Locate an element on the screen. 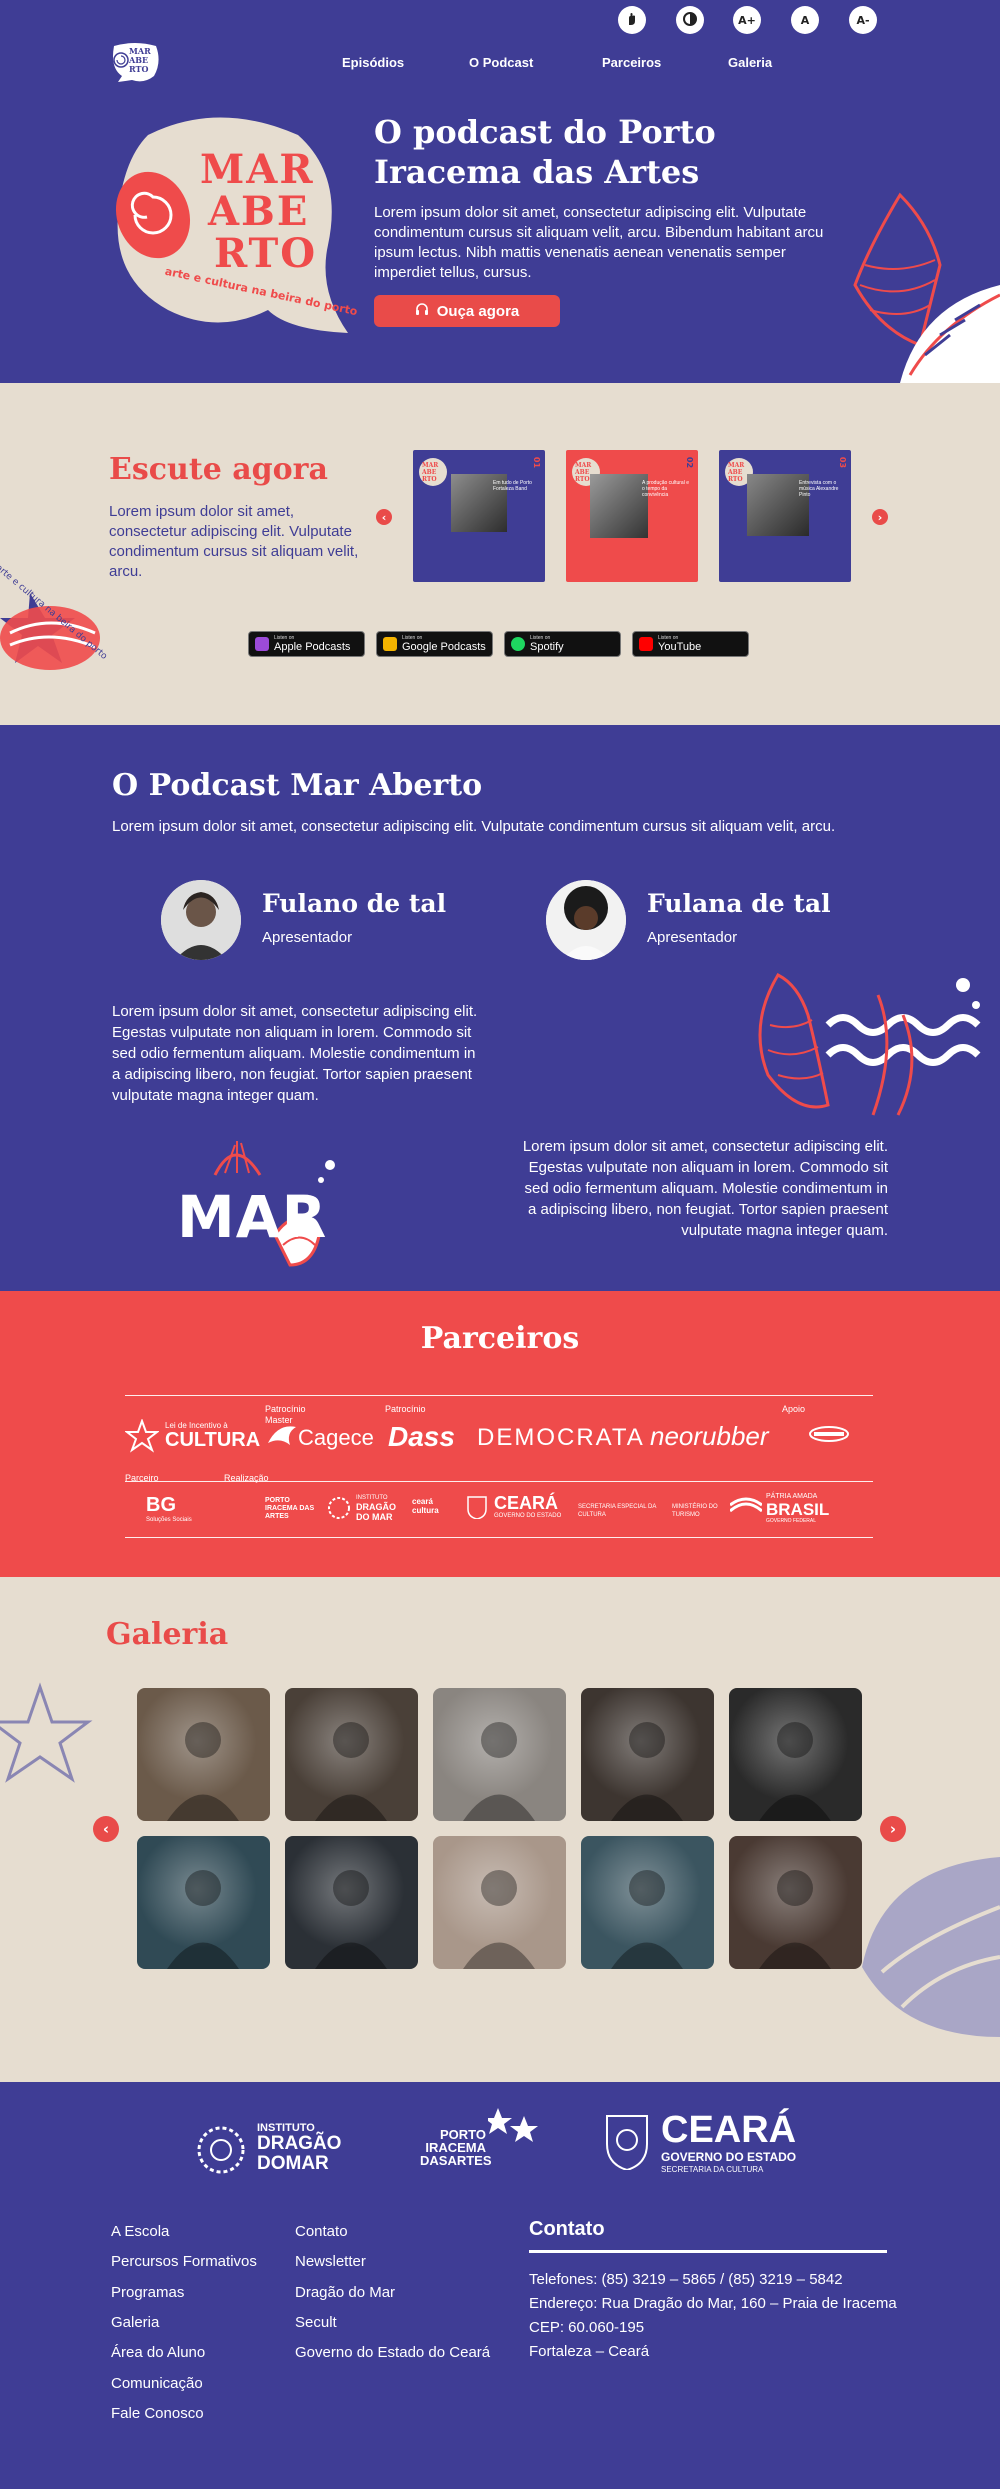 The image size is (1000, 2489). starfish-decoration: arte e cultura na beira do porto is located at coordinates (55, 608).